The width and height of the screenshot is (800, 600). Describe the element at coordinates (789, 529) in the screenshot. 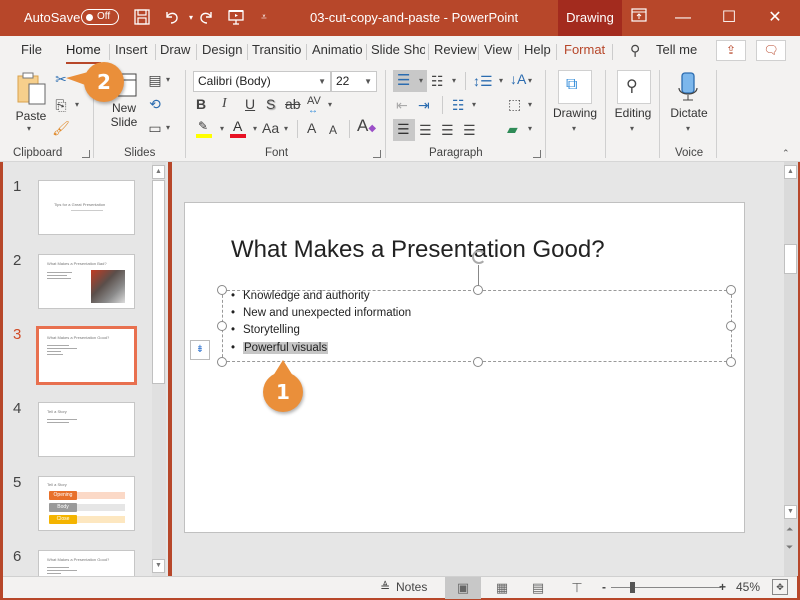

I see `previous-slide-icon: ⏶` at that location.